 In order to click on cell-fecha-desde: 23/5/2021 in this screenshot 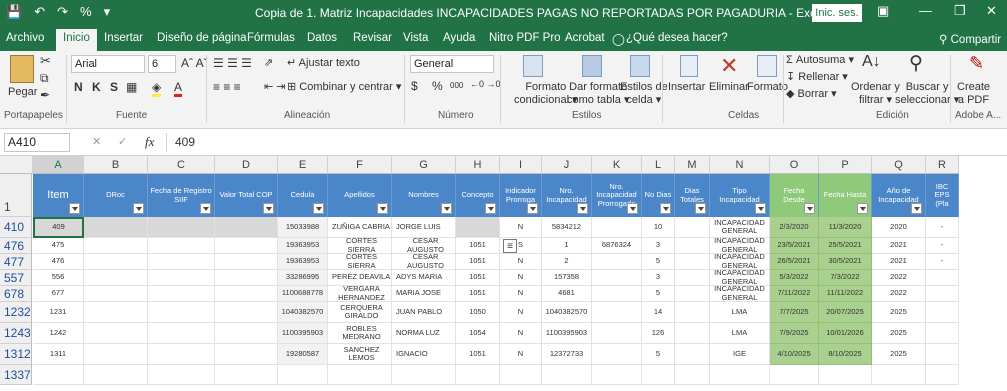, I will do `click(794, 246)`.